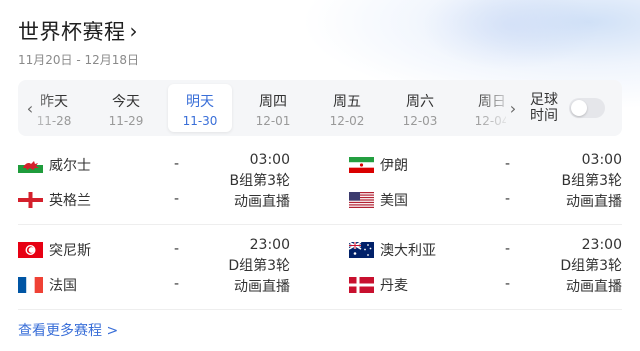 The width and height of the screenshot is (640, 351). Describe the element at coordinates (361, 285) in the screenshot. I see `denmark-flag-icon` at that location.